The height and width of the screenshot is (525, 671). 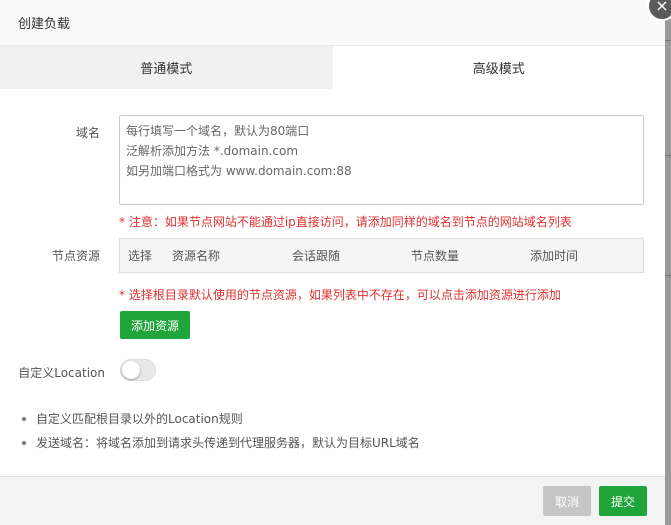 I want to click on mode-tabs: 普通模式 高级模式, so click(x=332, y=67).